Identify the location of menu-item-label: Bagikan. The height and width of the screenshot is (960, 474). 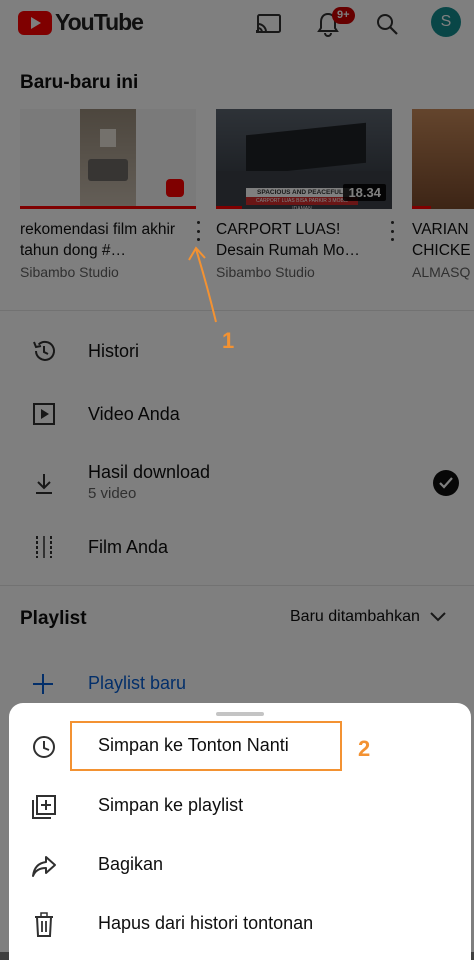
(131, 864).